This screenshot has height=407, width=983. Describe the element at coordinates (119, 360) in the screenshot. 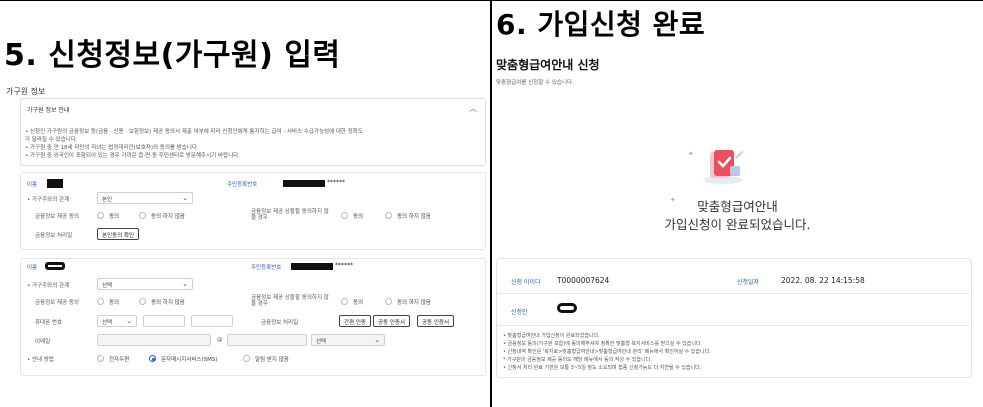

I see `notify-email-label: 전자우편` at that location.